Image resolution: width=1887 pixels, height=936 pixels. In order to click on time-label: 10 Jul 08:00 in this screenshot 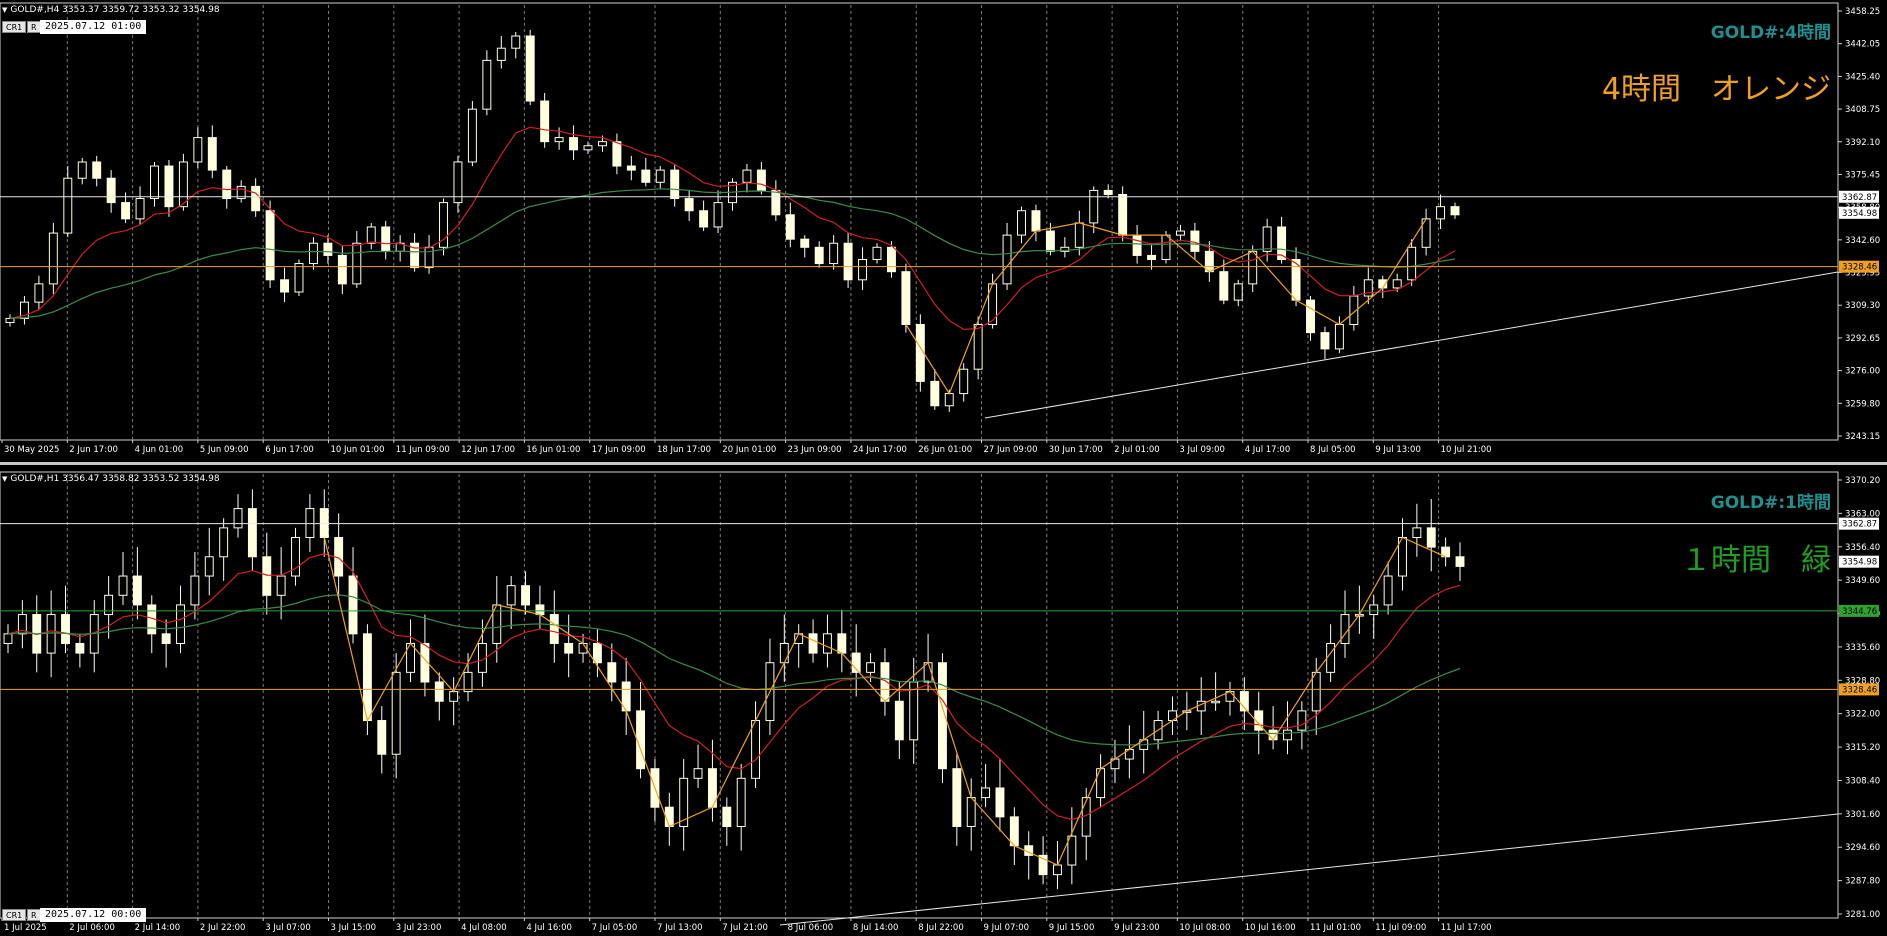, I will do `click(1204, 928)`.